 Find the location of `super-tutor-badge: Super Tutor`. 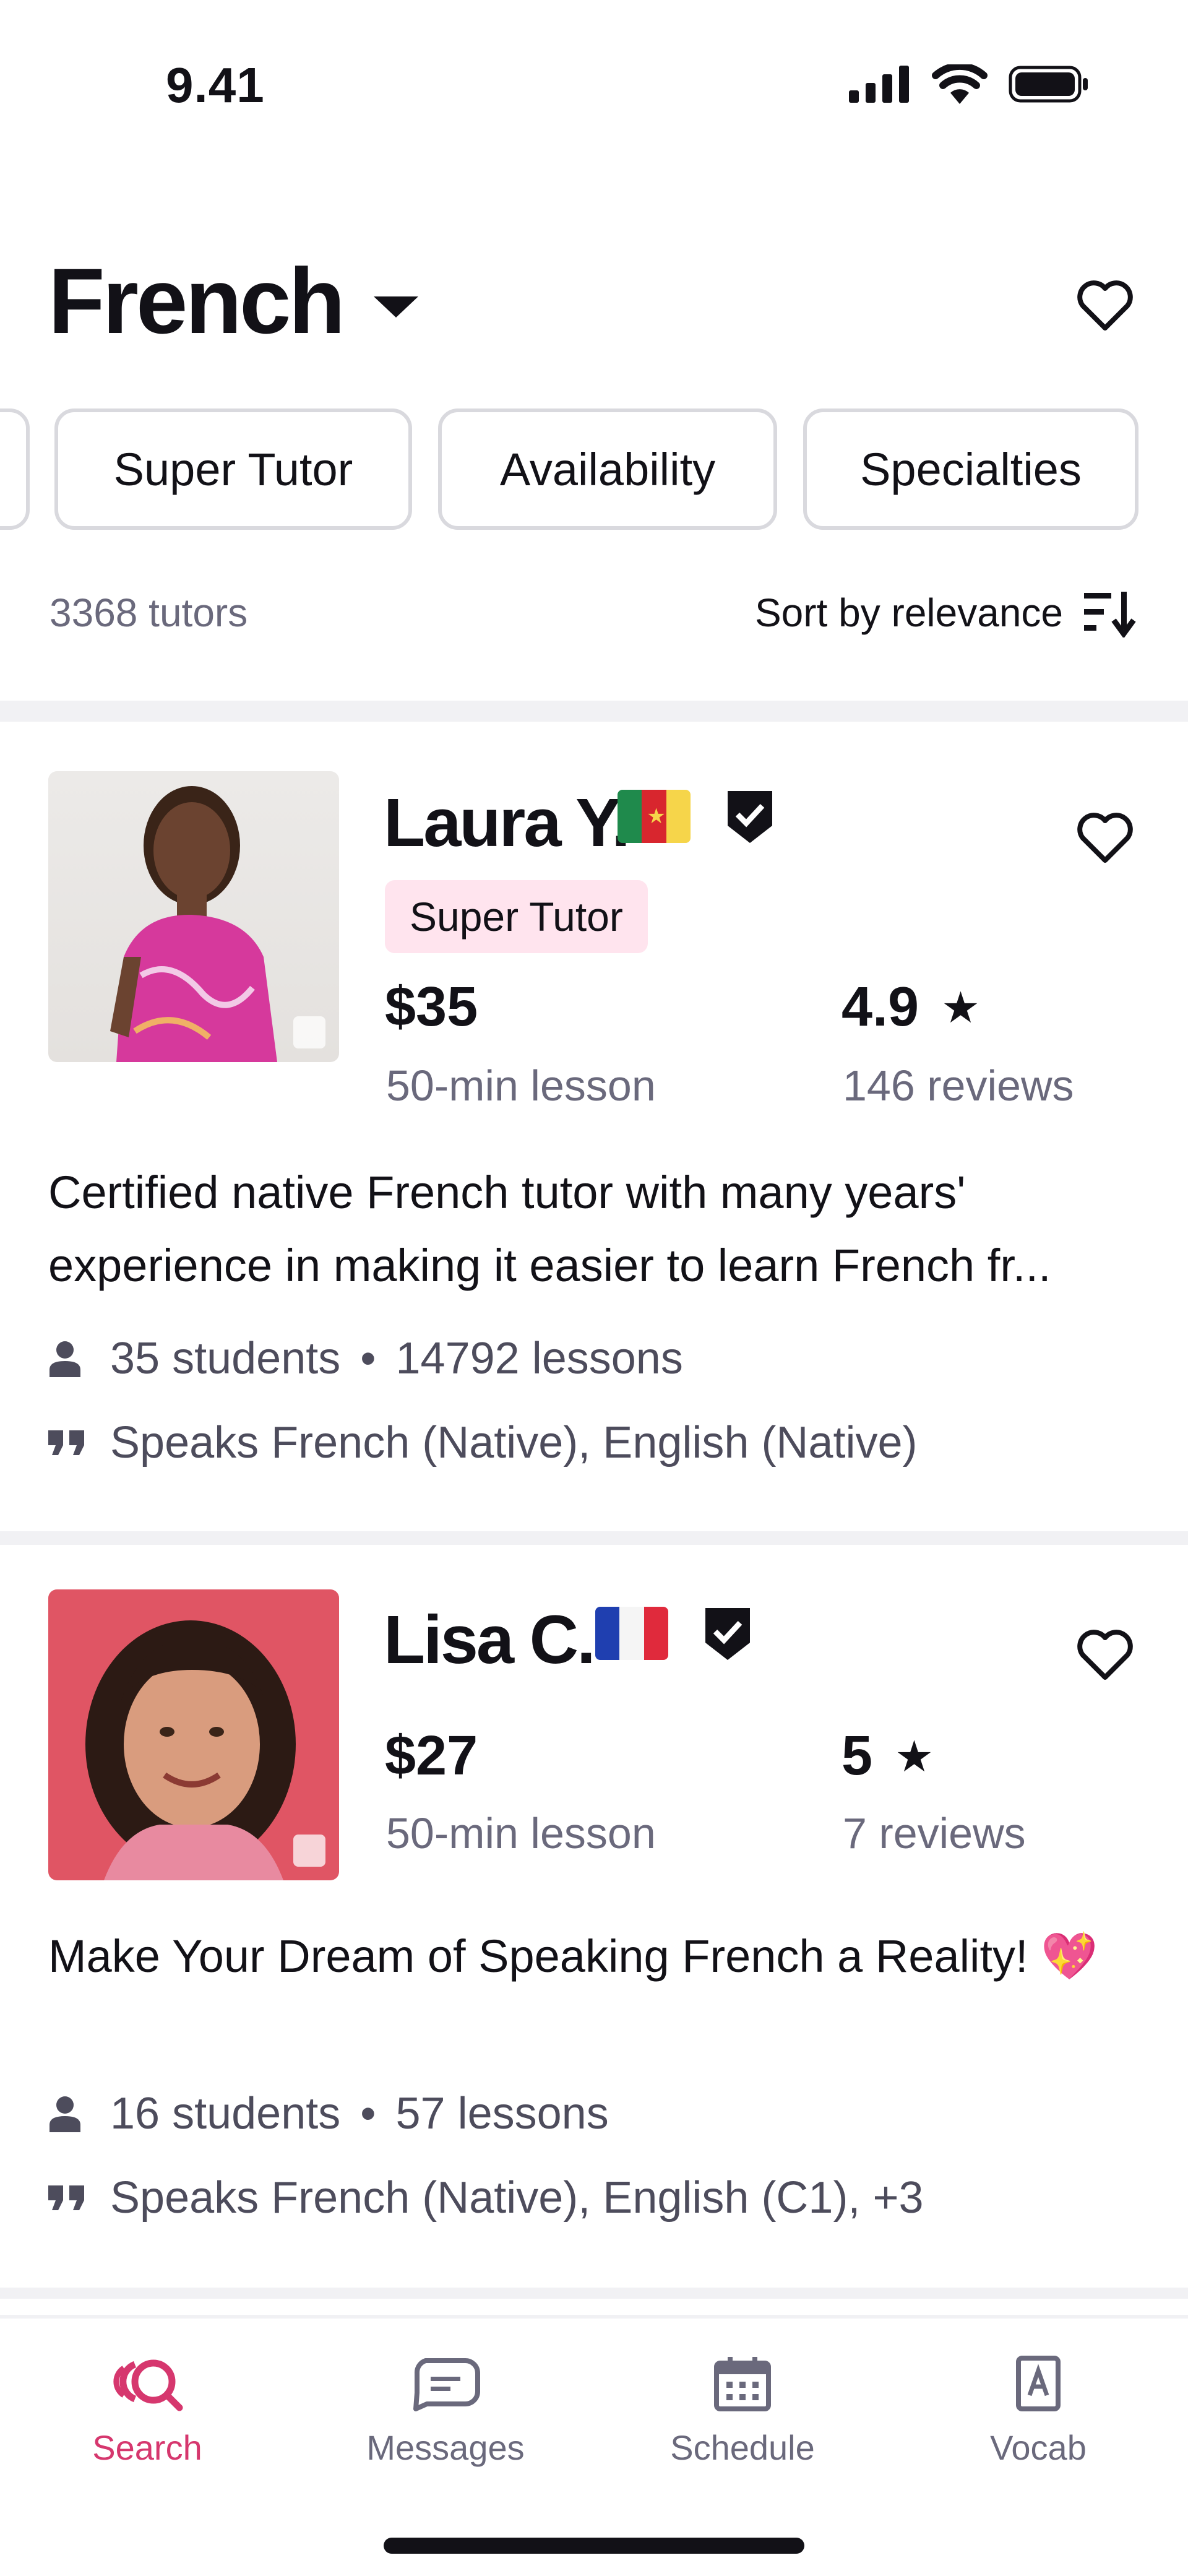

super-tutor-badge: Super Tutor is located at coordinates (516, 916).